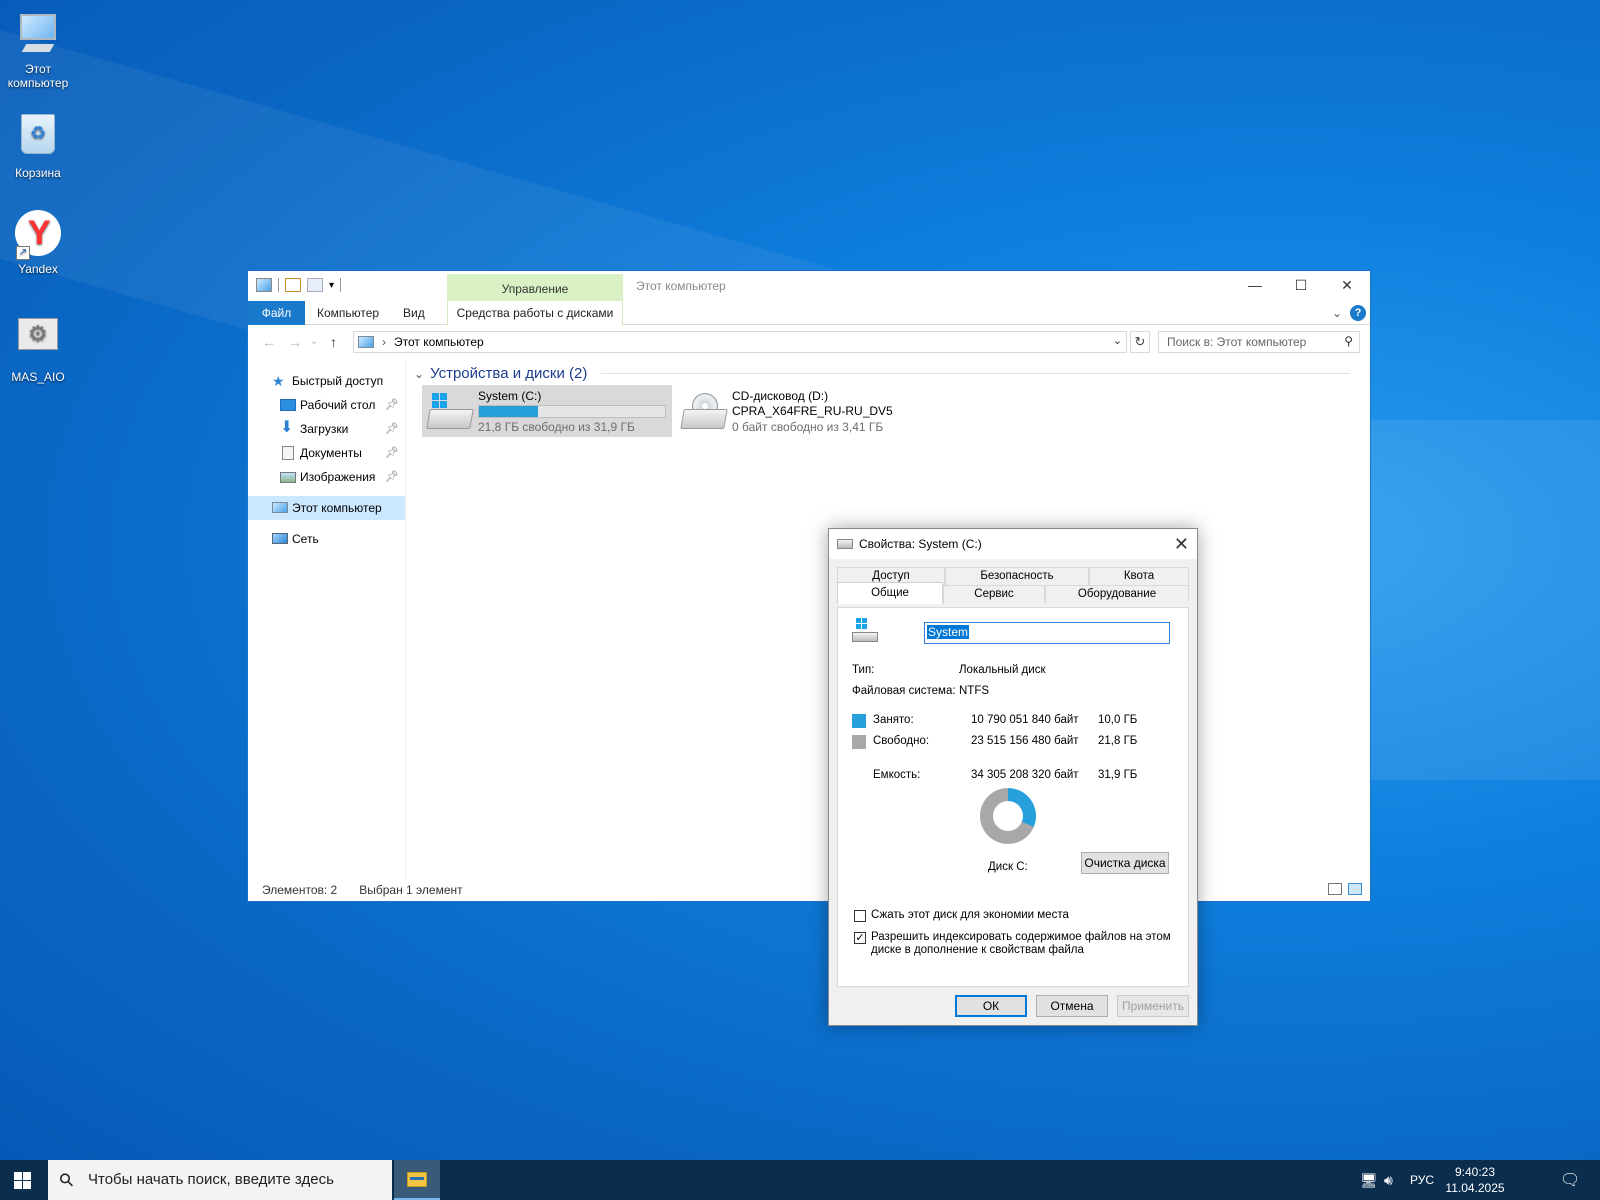  Describe the element at coordinates (991, 1006) in the screenshot. I see `ok-button: ОК` at that location.